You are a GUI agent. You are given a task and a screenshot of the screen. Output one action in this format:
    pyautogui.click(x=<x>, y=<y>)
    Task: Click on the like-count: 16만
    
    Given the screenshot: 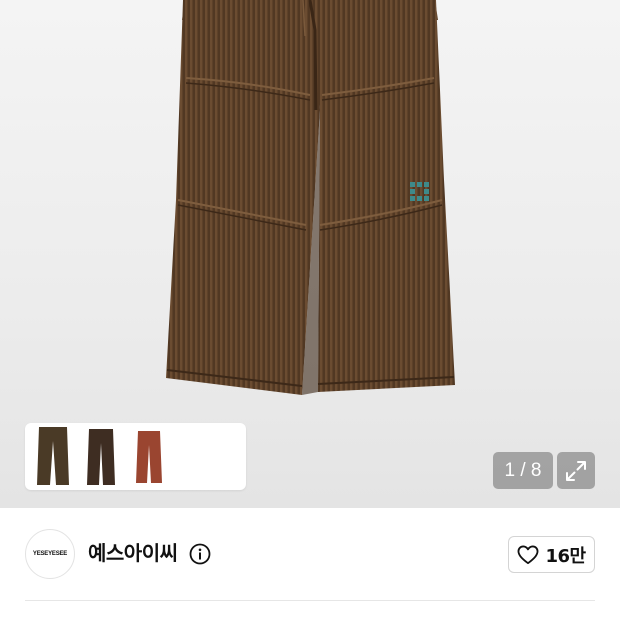 What is the action you would take?
    pyautogui.click(x=565, y=556)
    